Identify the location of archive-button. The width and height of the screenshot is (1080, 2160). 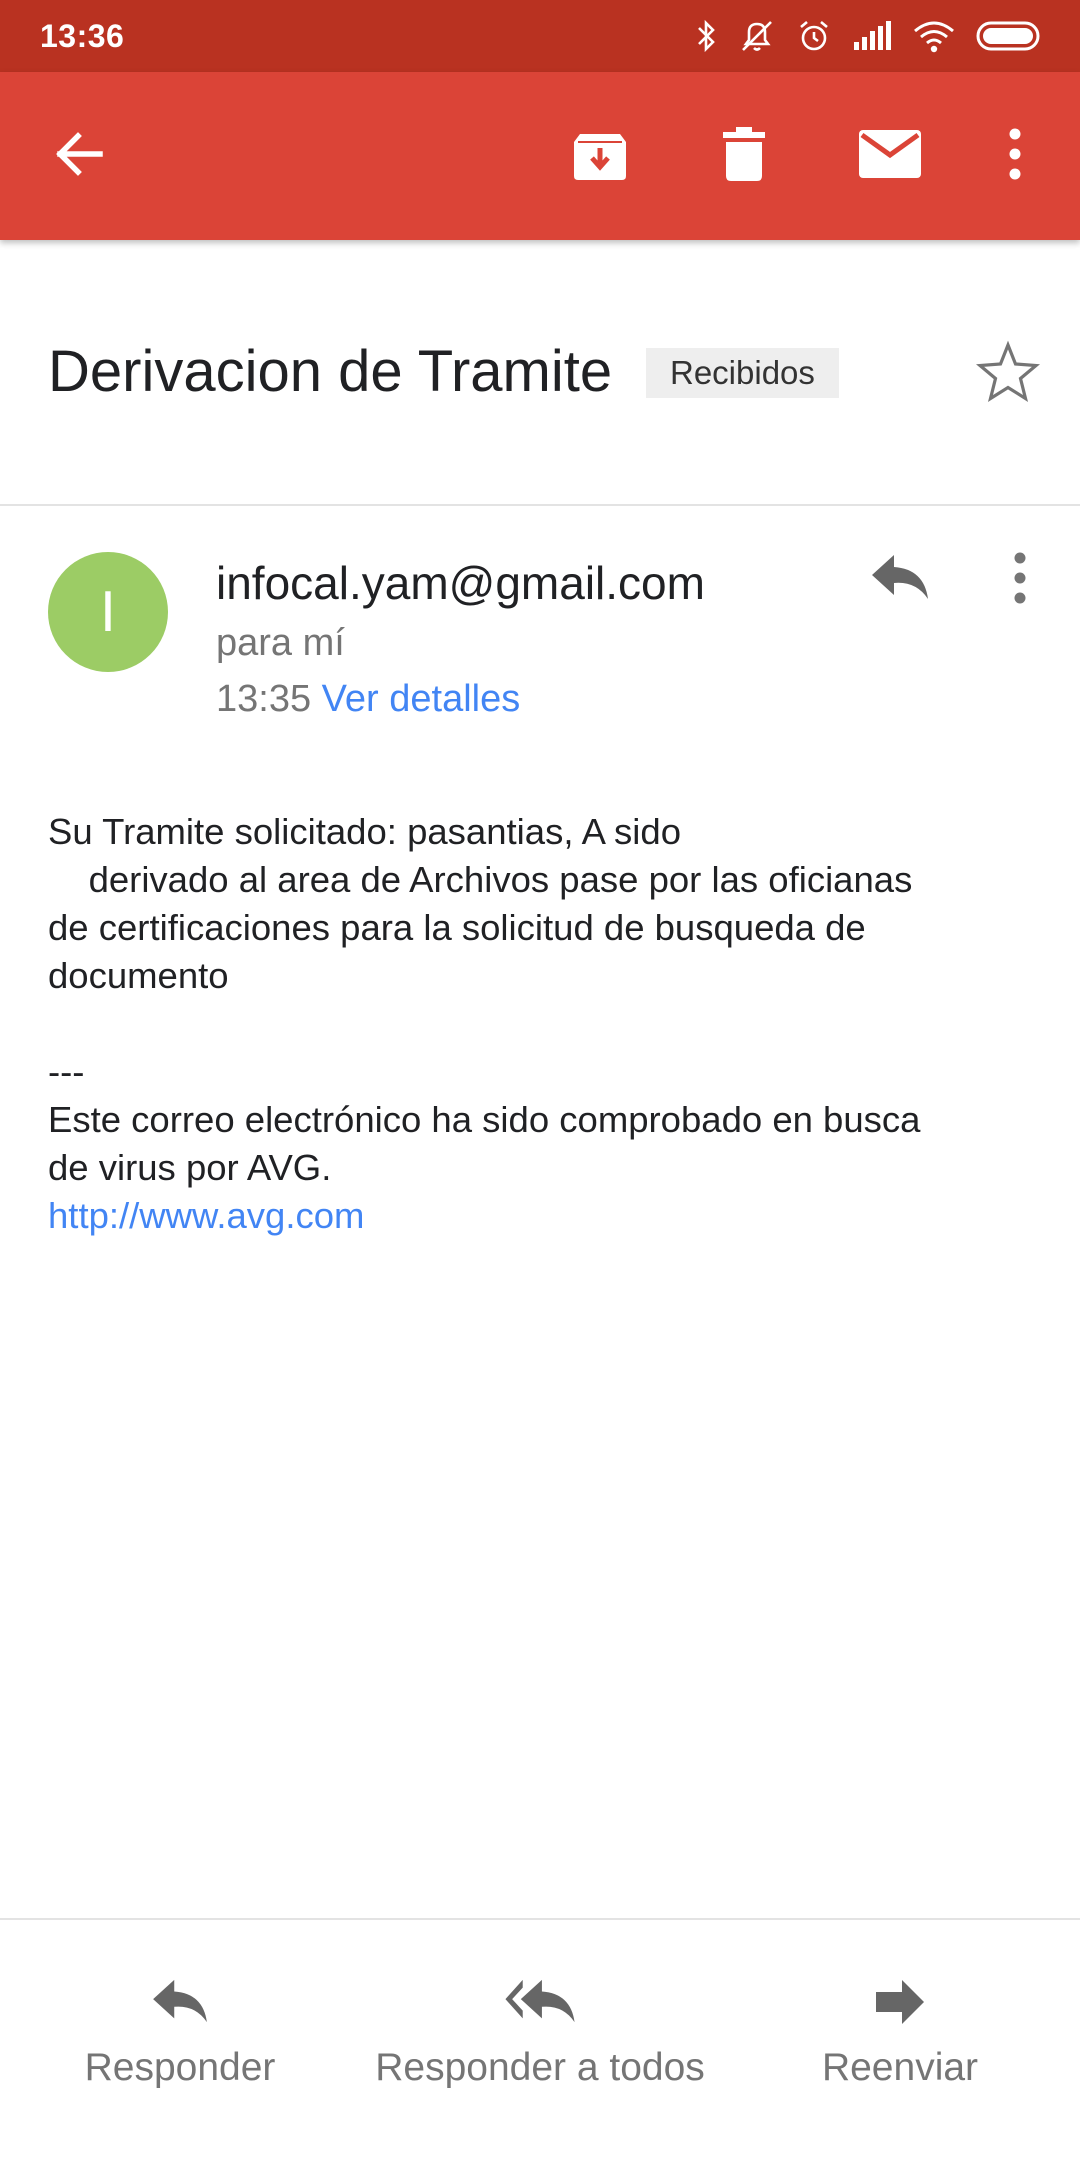
(600, 156).